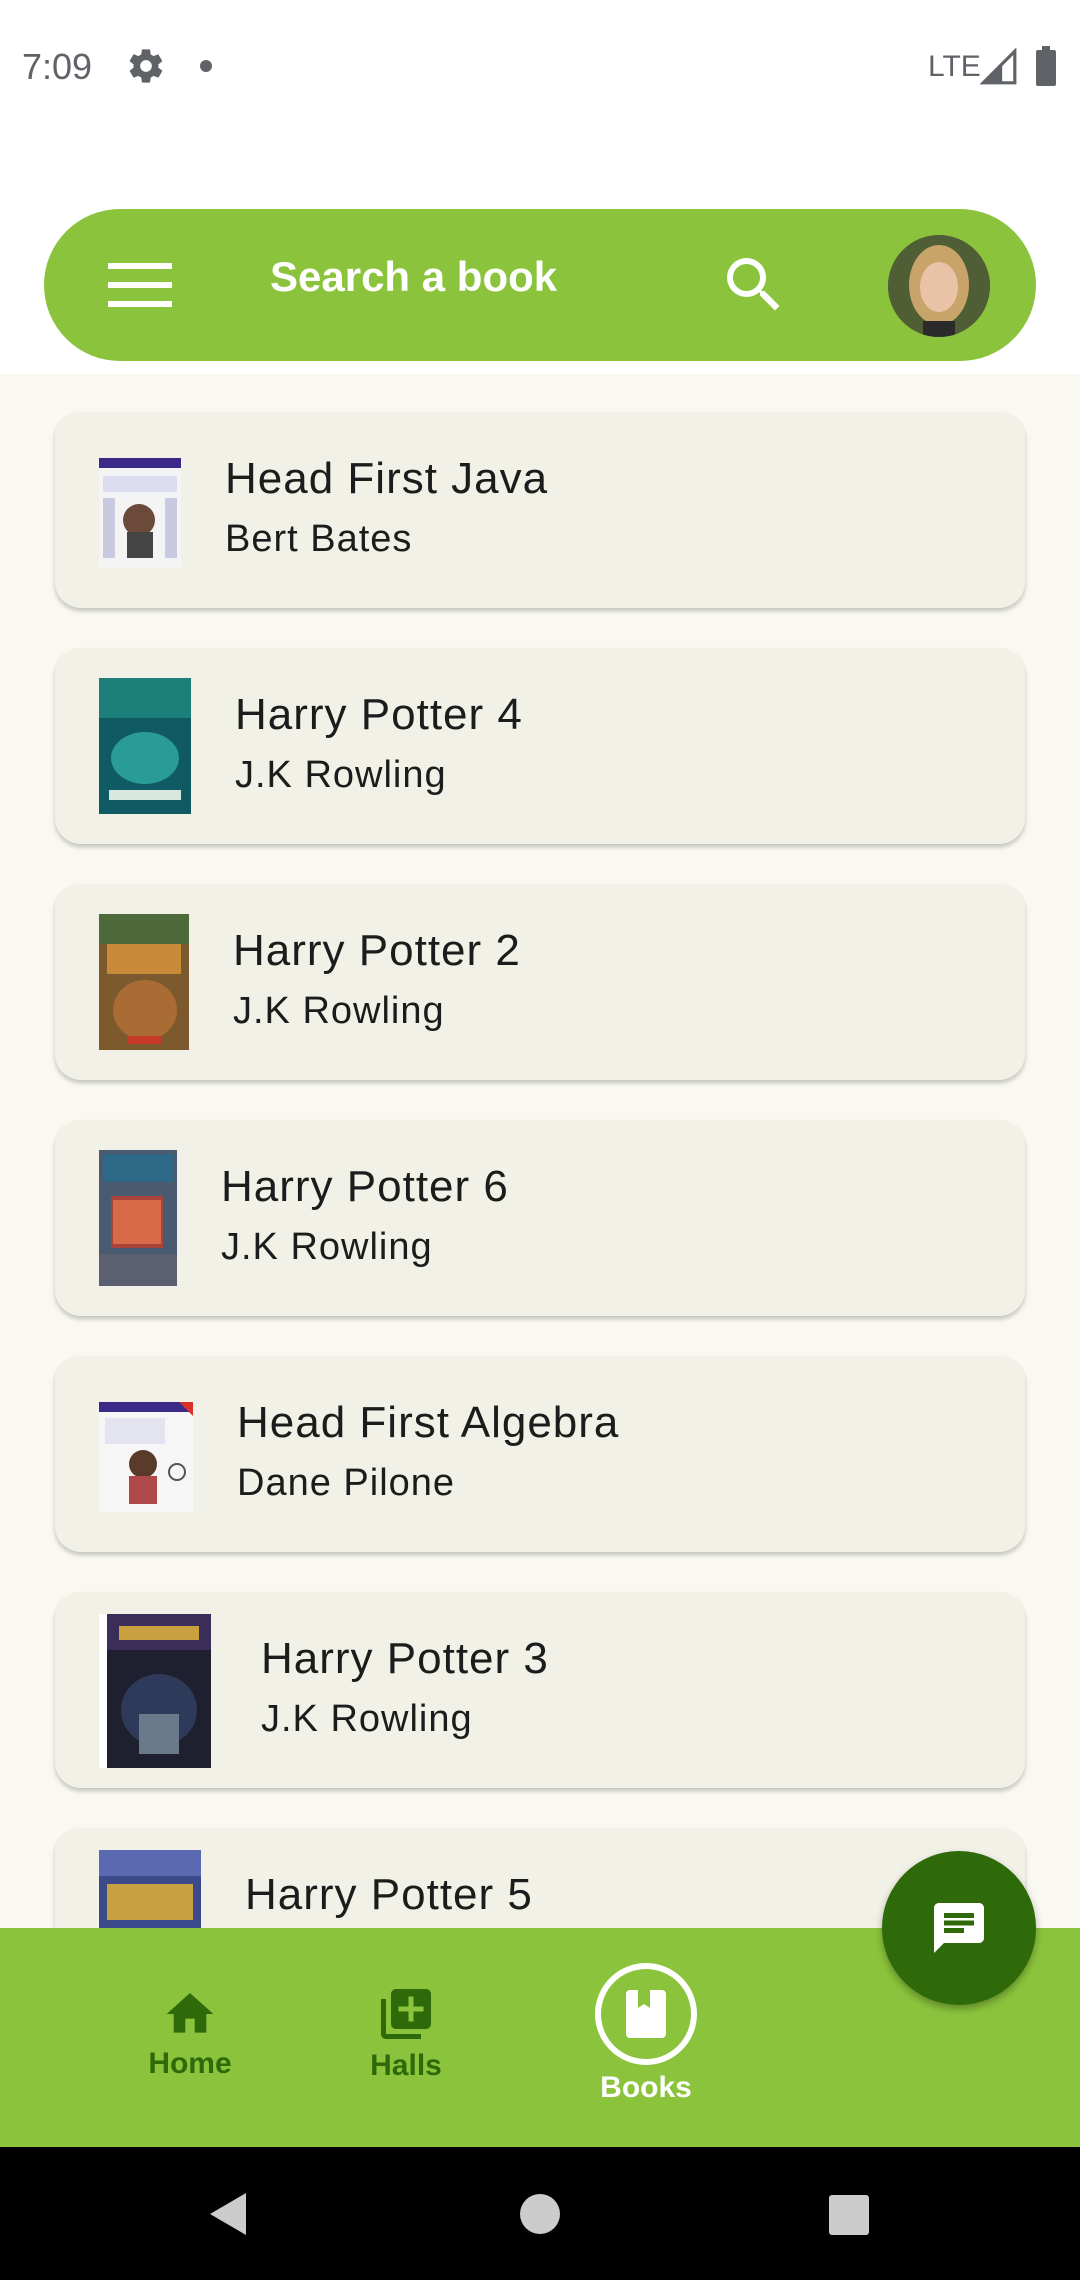 The height and width of the screenshot is (2280, 1080). What do you see at coordinates (998, 66) in the screenshot?
I see `signal-icon` at bounding box center [998, 66].